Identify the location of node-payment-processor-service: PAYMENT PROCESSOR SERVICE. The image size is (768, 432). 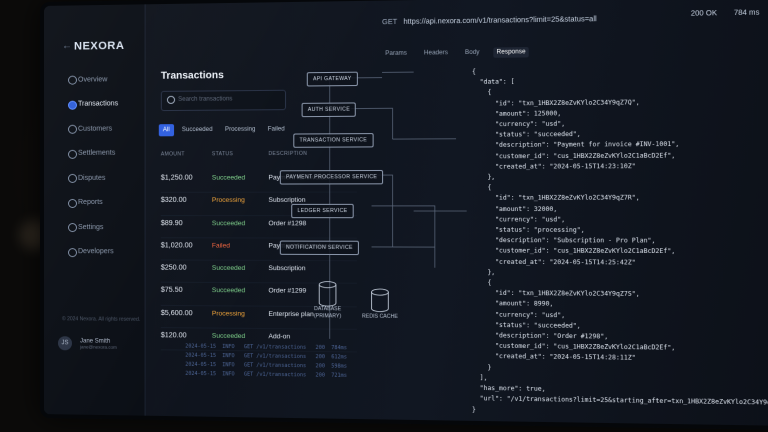
(332, 177).